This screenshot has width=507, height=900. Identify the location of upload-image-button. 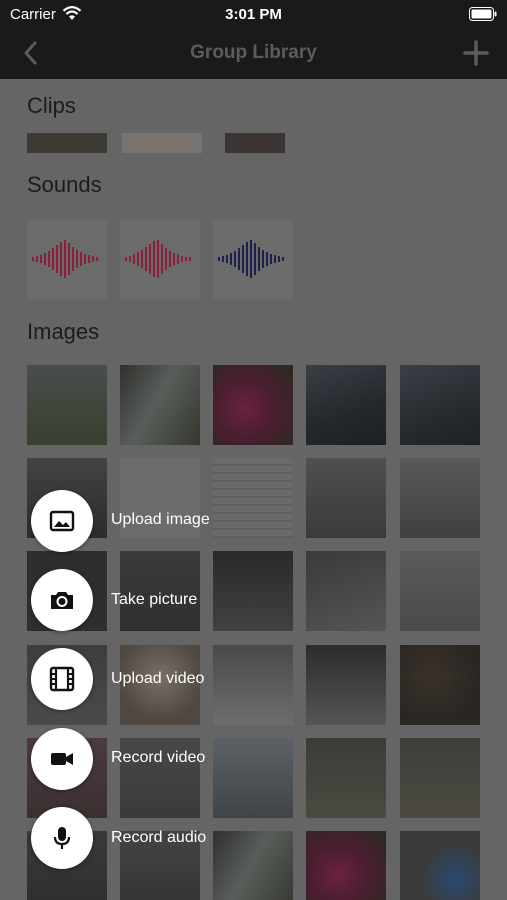
(62, 521).